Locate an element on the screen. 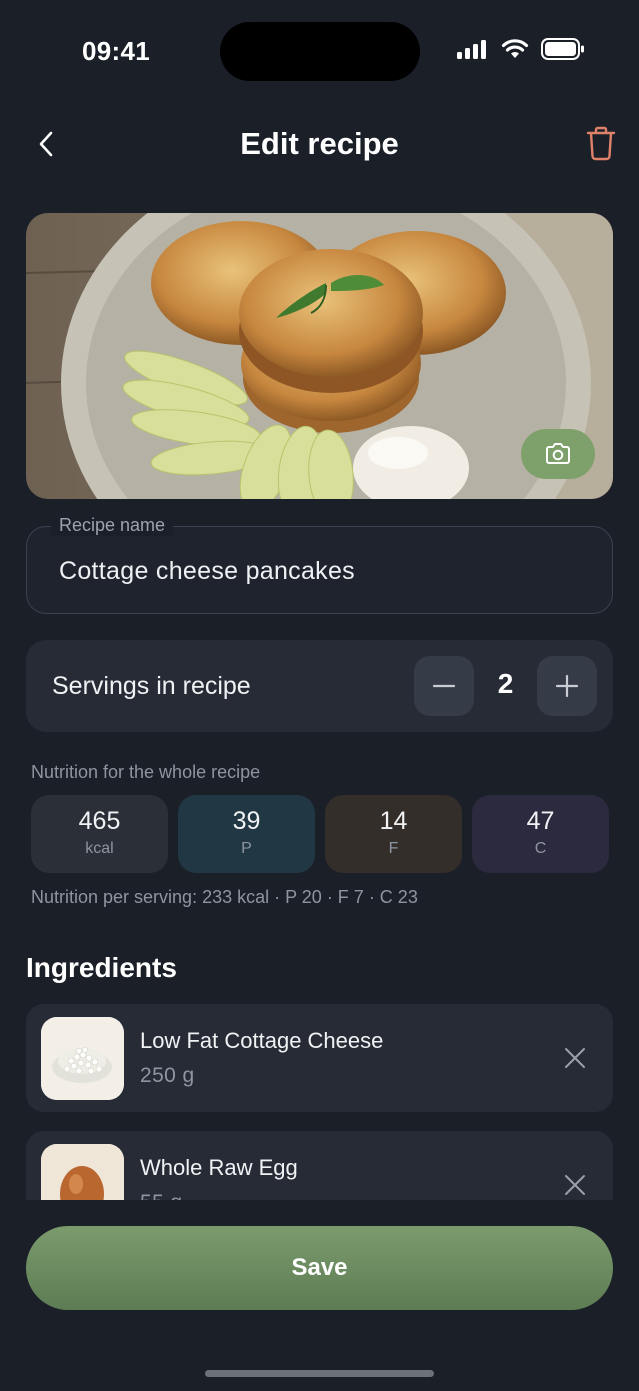 The height and width of the screenshot is (1391, 639). macro-unit: F is located at coordinates (393, 848).